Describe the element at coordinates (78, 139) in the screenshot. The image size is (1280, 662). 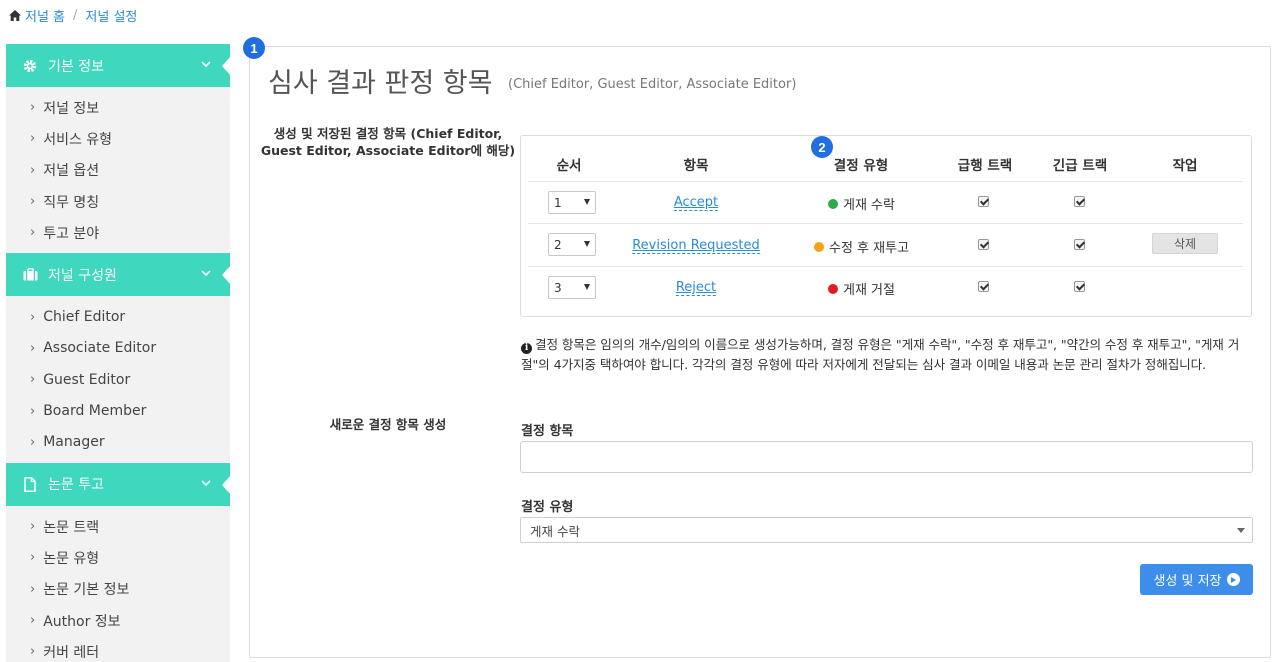
I see `sidebar-item-label: 서비스 유형` at that location.